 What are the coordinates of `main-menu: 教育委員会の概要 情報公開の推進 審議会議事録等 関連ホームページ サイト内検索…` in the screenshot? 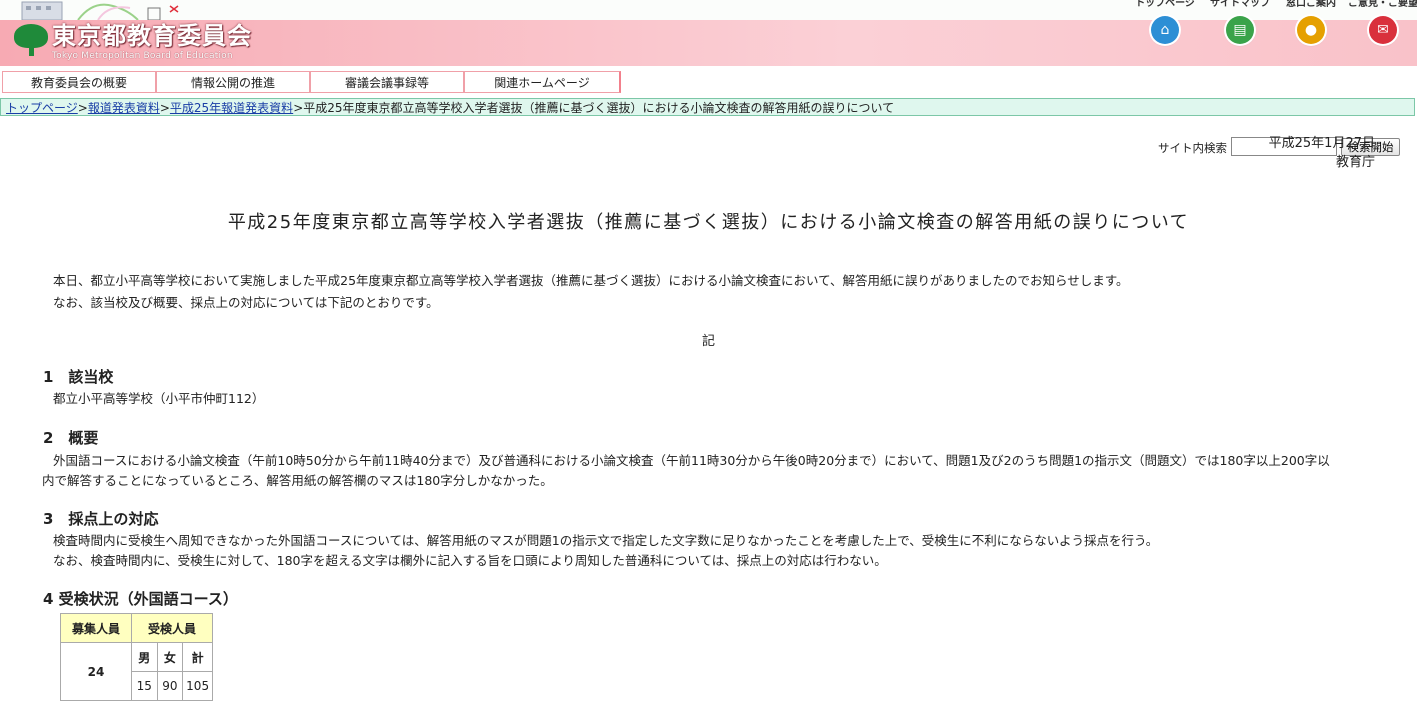 It's located at (708, 111).